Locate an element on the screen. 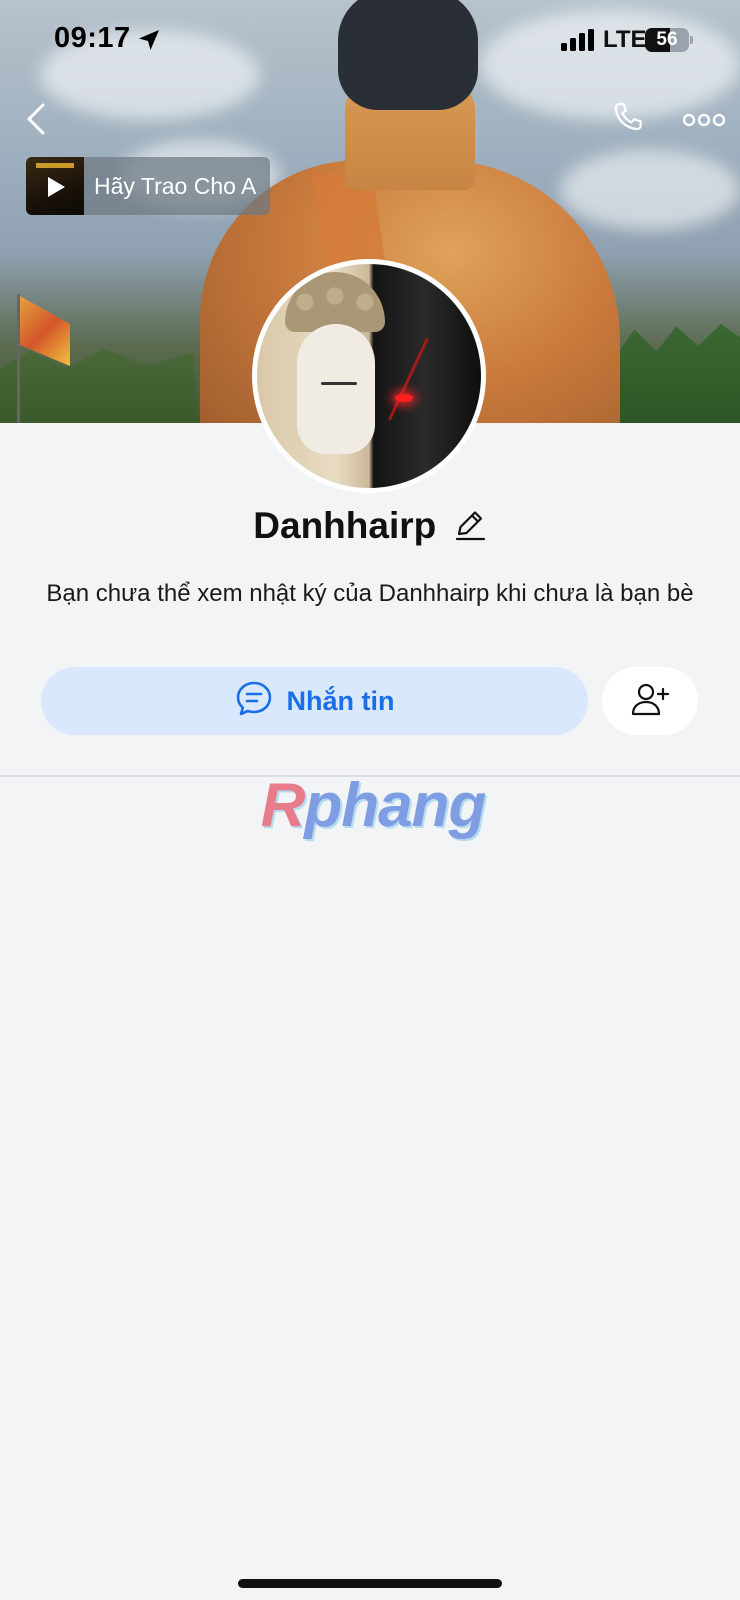  profile-name-row: Danhhairp is located at coordinates (370, 526).